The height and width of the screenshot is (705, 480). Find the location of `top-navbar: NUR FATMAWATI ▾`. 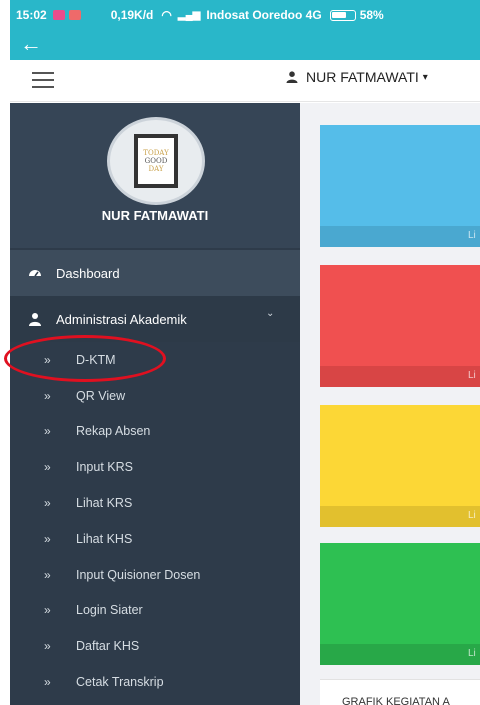

top-navbar: NUR FATMAWATI ▾ is located at coordinates (245, 81).